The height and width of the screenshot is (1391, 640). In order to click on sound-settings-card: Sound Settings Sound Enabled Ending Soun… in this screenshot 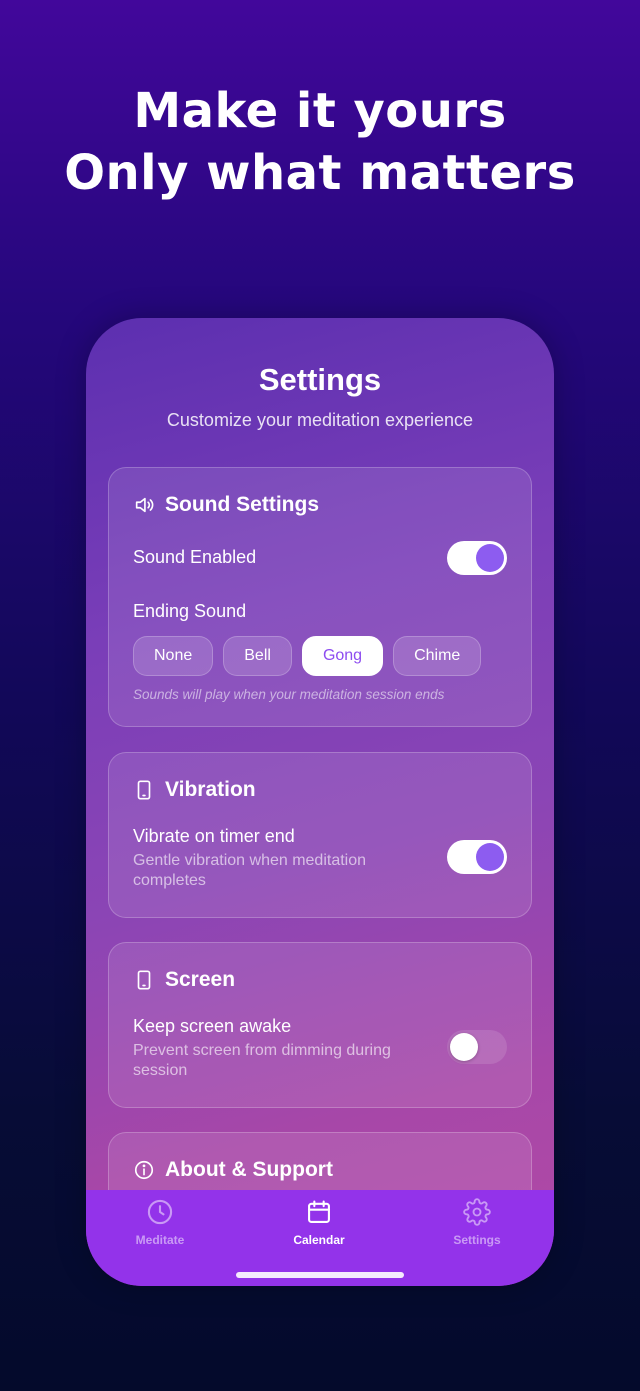, I will do `click(320, 597)`.